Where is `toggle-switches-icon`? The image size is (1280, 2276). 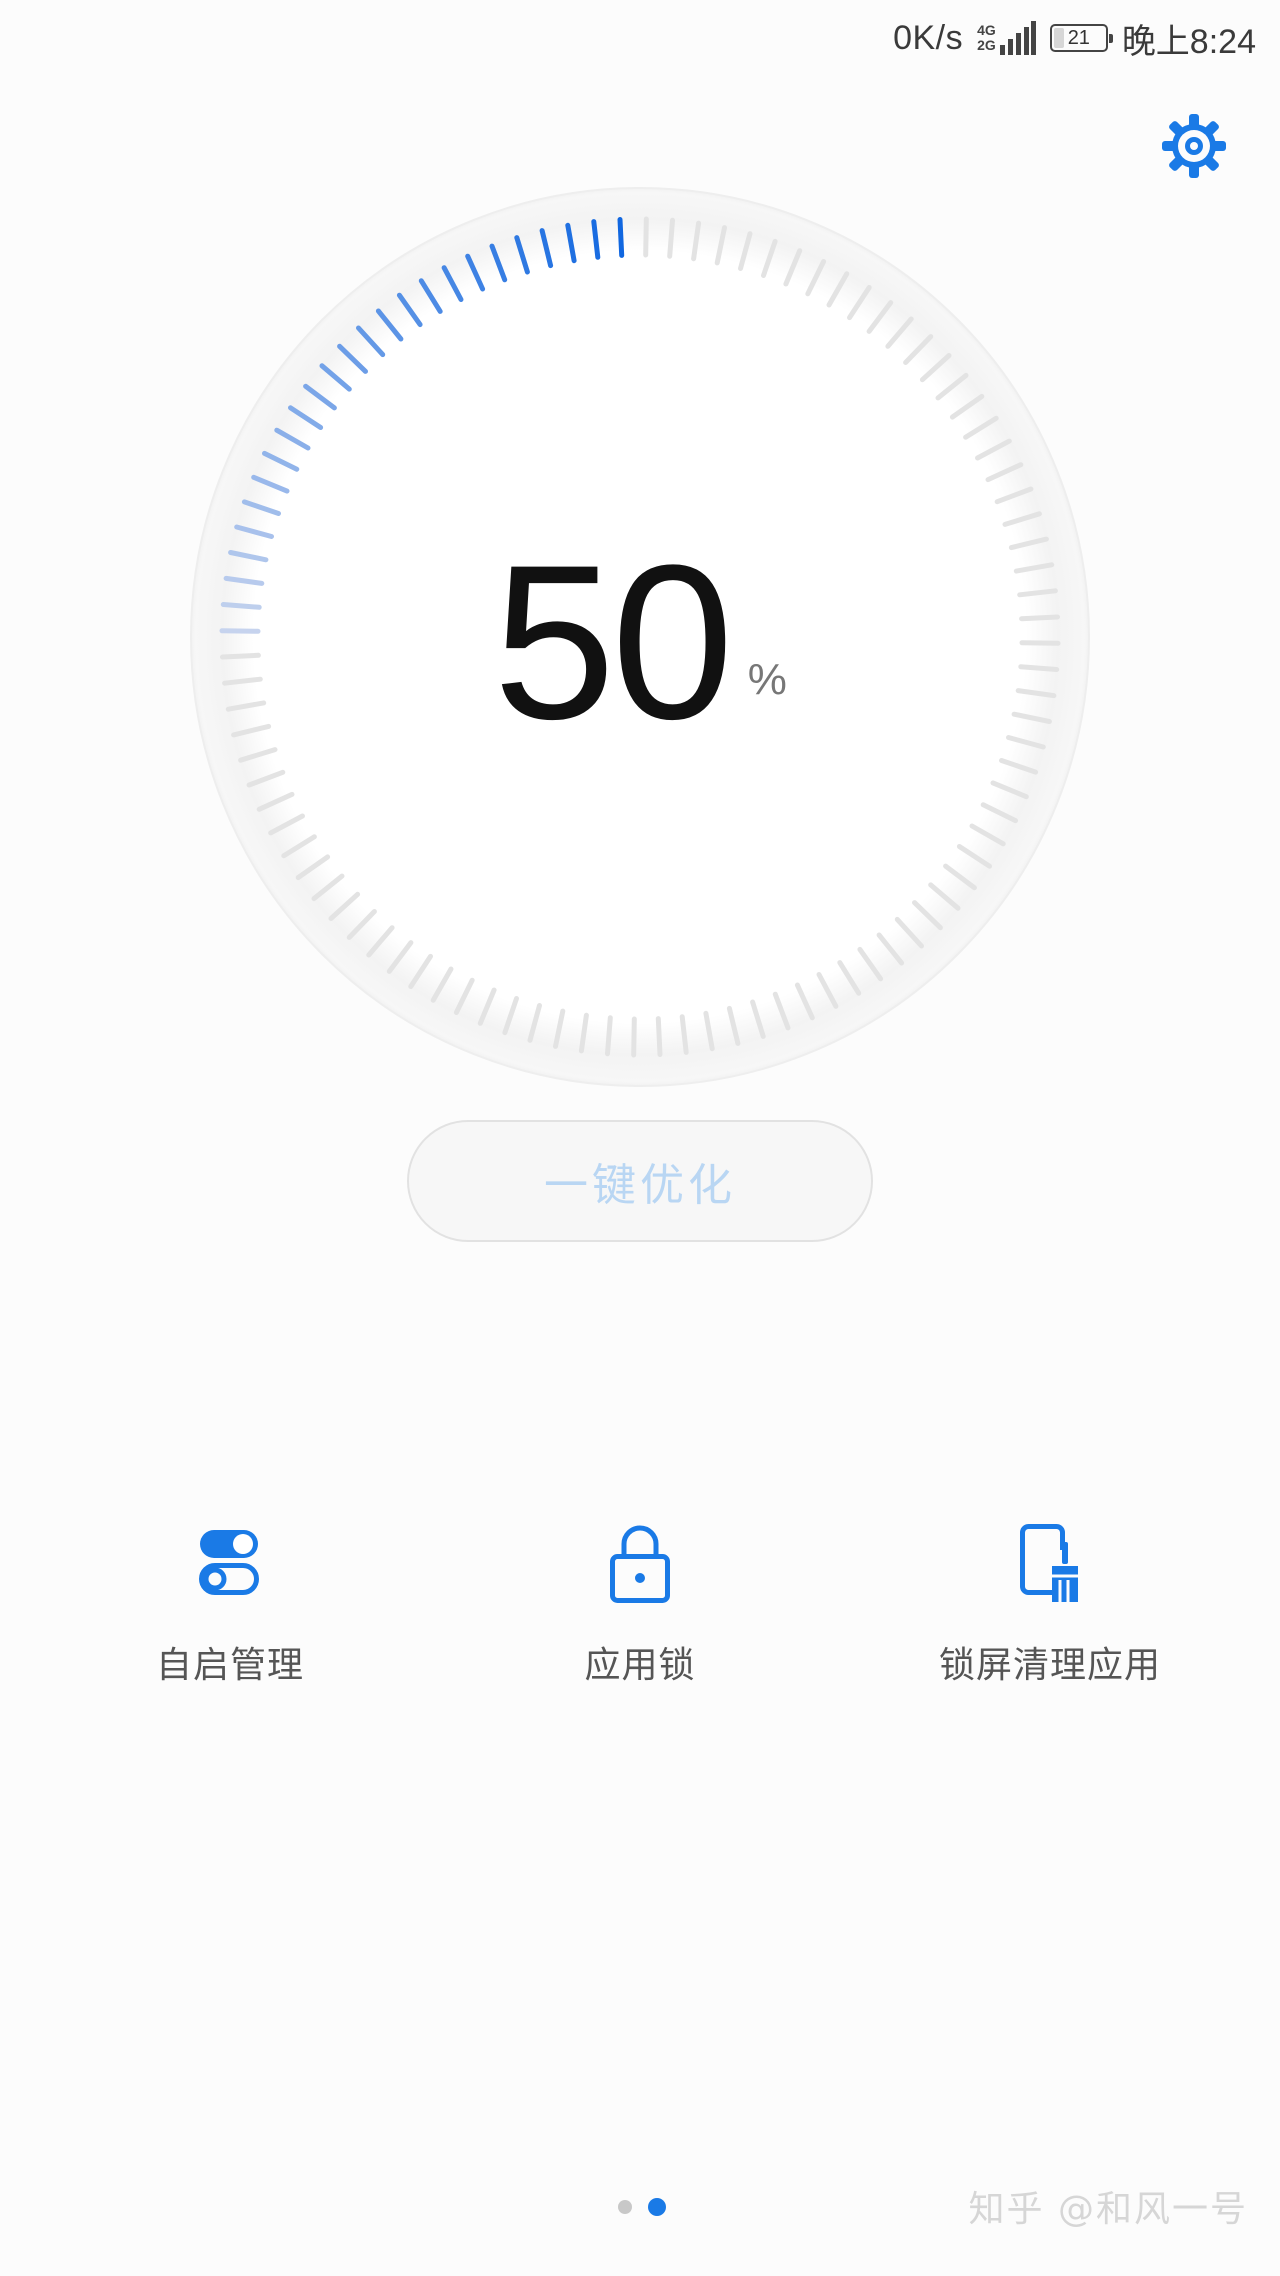 toggle-switches-icon is located at coordinates (229, 1562).